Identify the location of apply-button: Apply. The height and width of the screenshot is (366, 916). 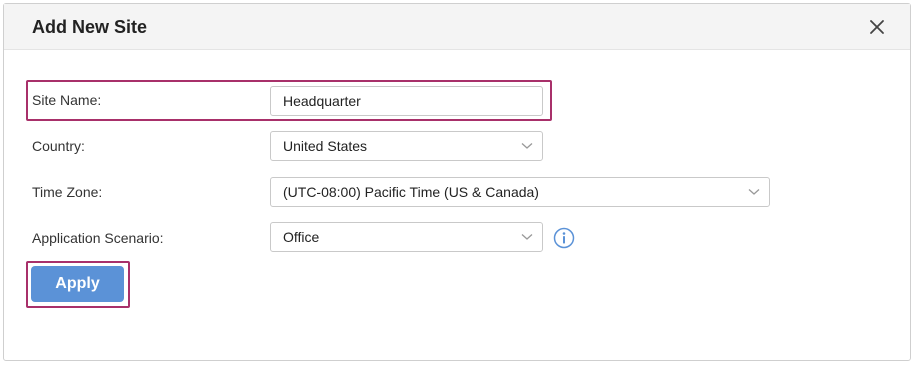
(77, 284).